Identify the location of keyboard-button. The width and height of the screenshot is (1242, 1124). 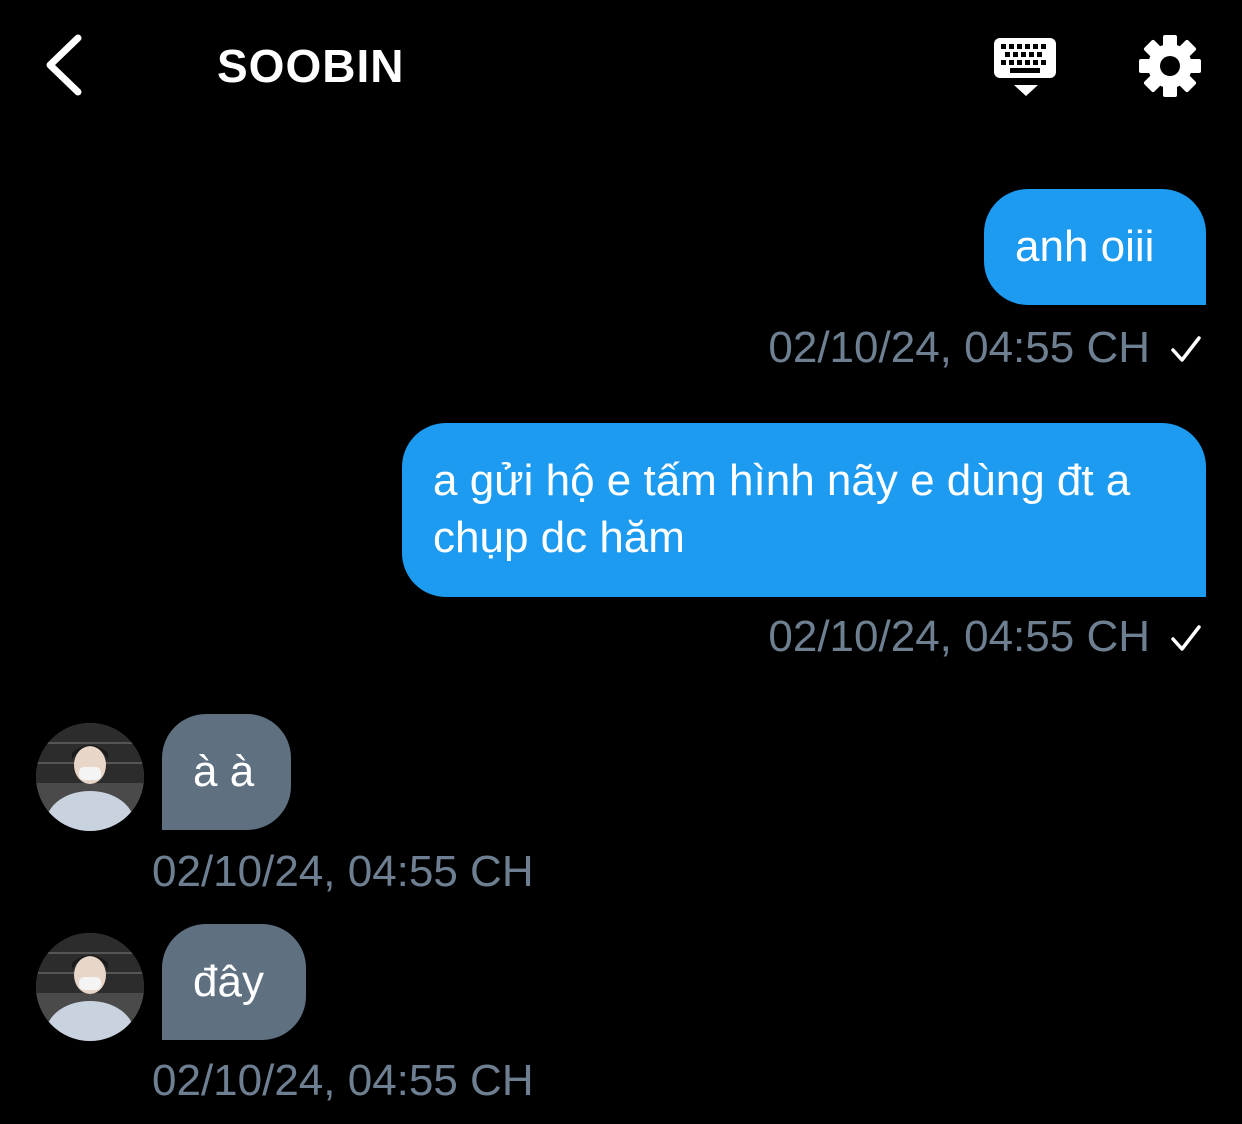
(1026, 66).